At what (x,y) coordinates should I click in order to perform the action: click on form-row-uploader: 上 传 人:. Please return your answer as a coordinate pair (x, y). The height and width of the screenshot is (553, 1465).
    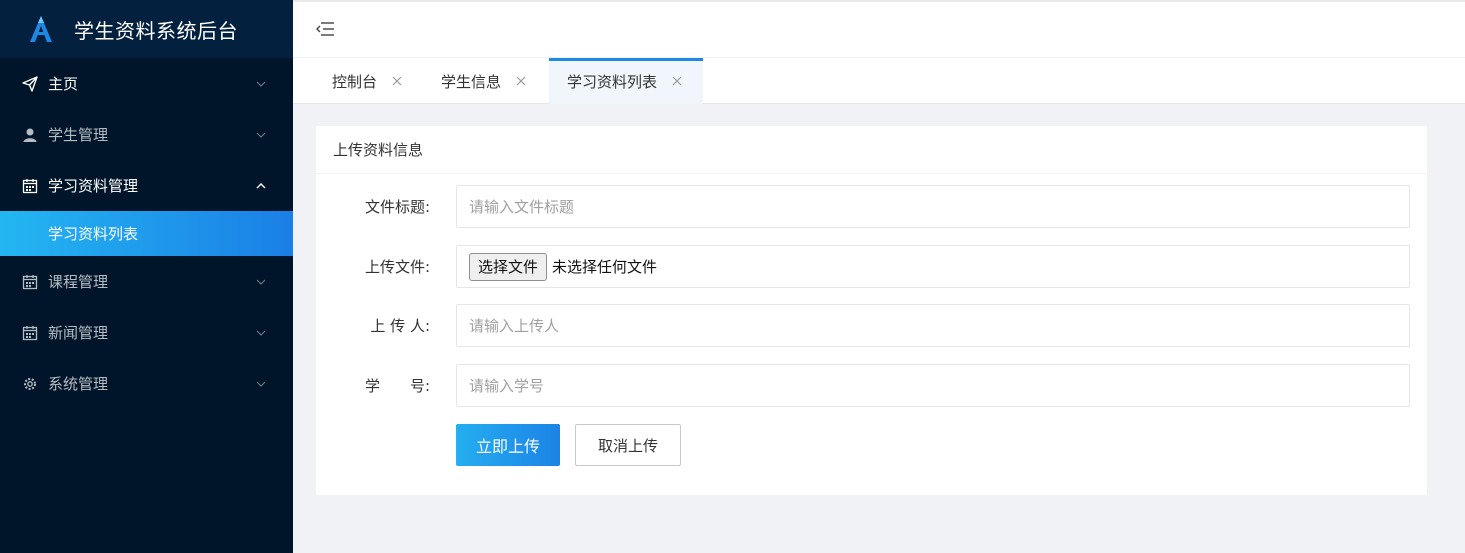
    Looking at the image, I should click on (871, 325).